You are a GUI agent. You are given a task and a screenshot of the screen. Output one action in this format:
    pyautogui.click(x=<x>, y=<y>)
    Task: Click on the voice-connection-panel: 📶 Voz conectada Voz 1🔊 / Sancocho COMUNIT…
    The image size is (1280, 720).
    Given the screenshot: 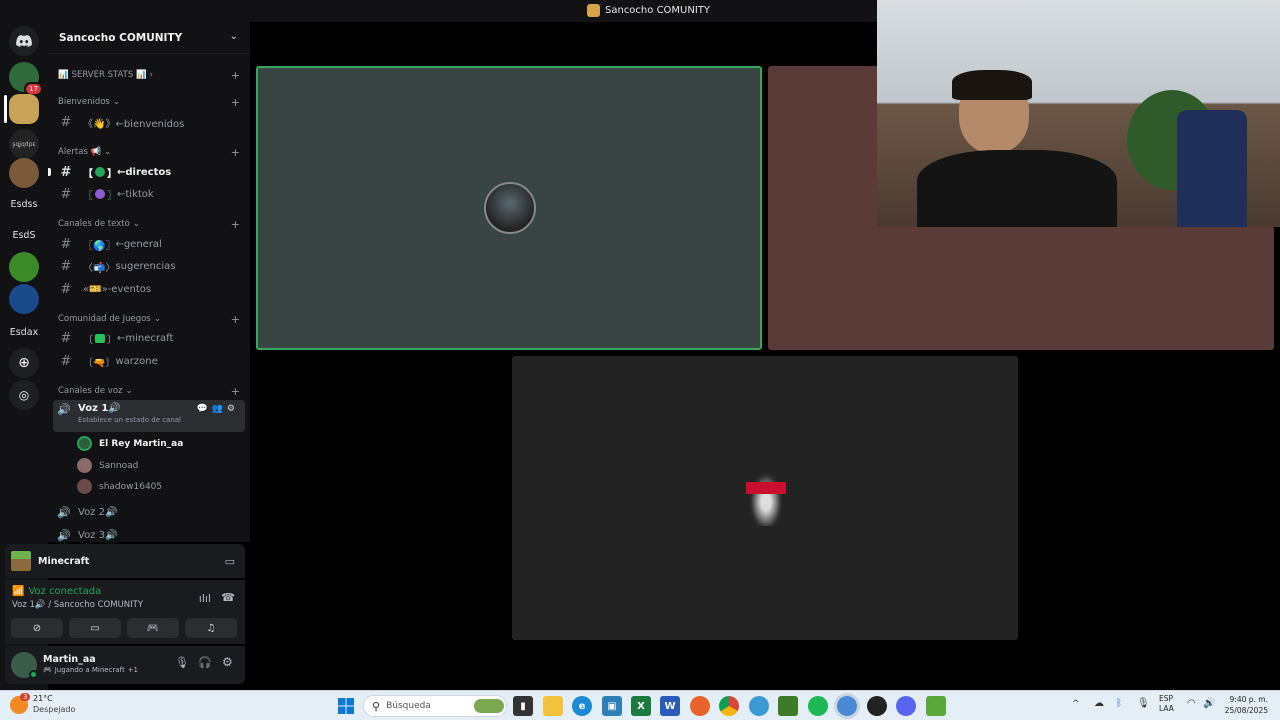 What is the action you would take?
    pyautogui.click(x=125, y=612)
    